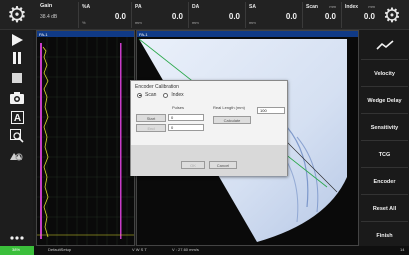  Describe the element at coordinates (360, 15) in the screenshot. I see `measure-index: Index mm 0.0` at that location.